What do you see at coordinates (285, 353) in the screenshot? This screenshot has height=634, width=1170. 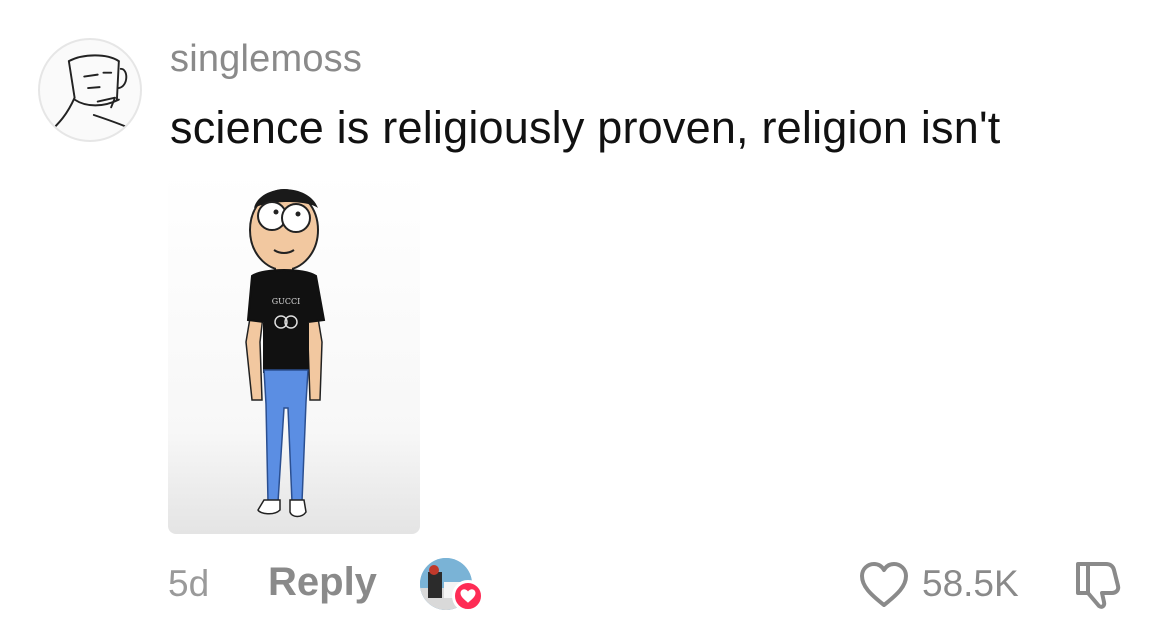 I see `cartoon-character-sticker-icon: GUCCI` at bounding box center [285, 353].